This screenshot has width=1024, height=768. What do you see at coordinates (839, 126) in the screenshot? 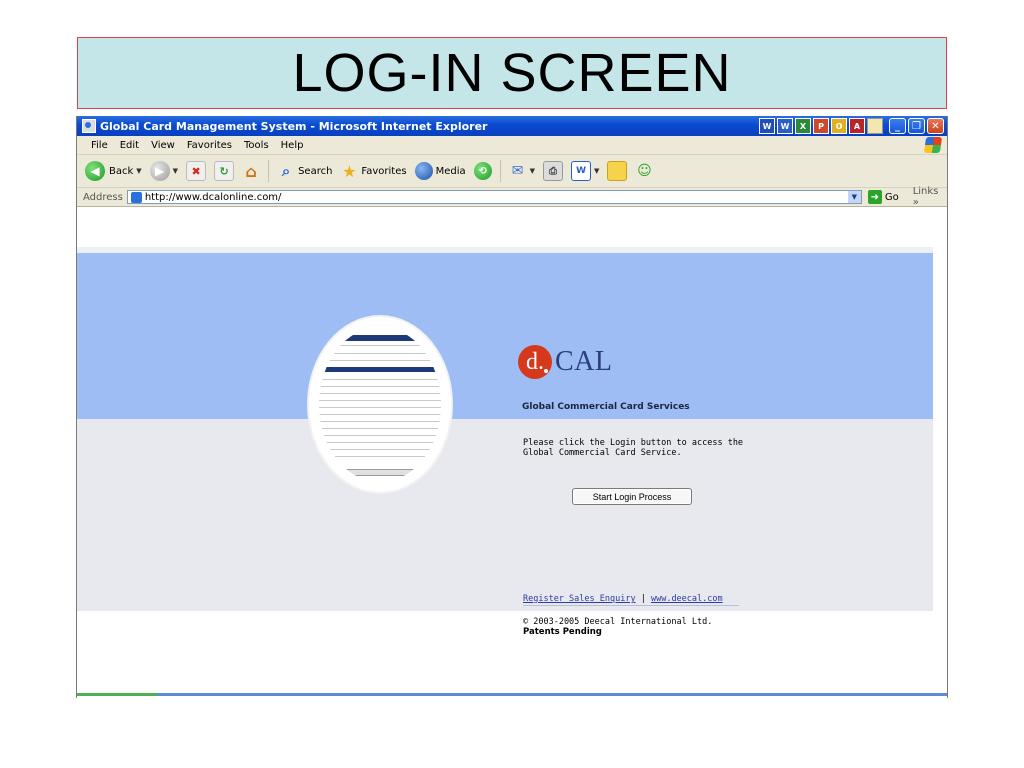
I see `outlook-icon: O` at bounding box center [839, 126].